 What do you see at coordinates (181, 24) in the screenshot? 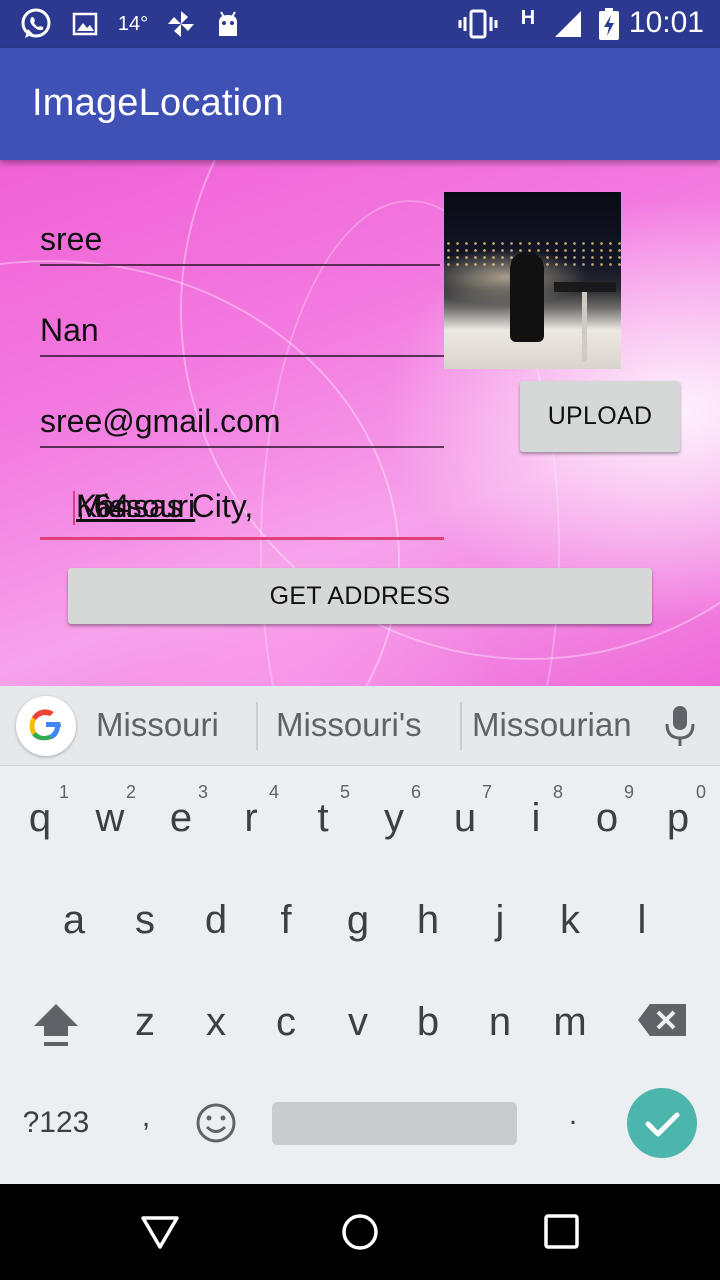
I see `pinwheel-icon` at bounding box center [181, 24].